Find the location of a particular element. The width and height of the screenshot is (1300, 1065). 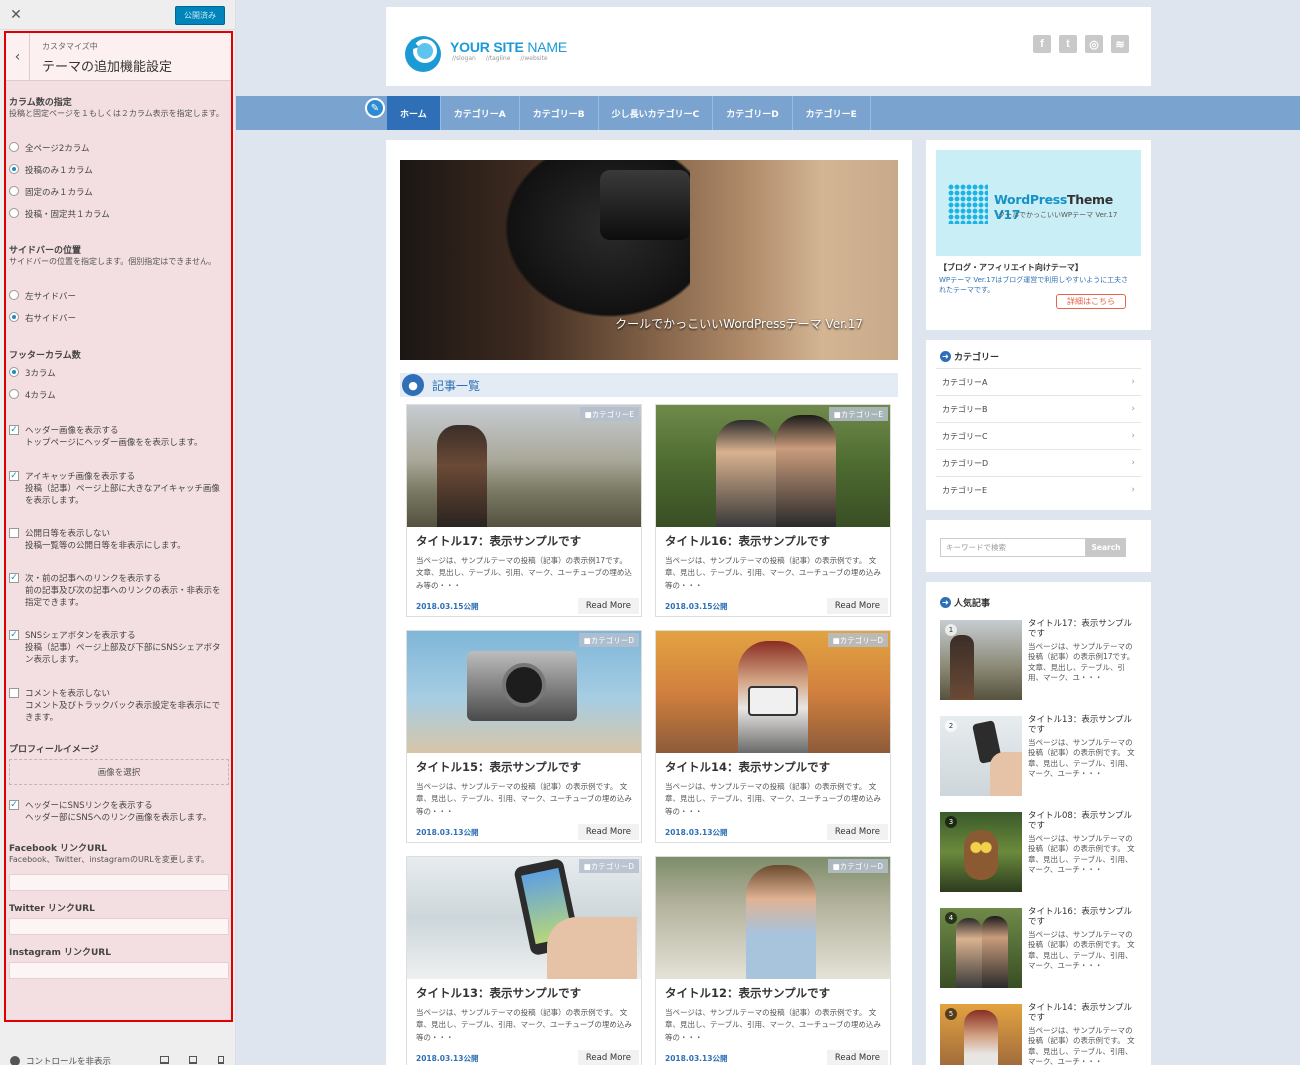

rss-icon: ≋ is located at coordinates (1120, 44).